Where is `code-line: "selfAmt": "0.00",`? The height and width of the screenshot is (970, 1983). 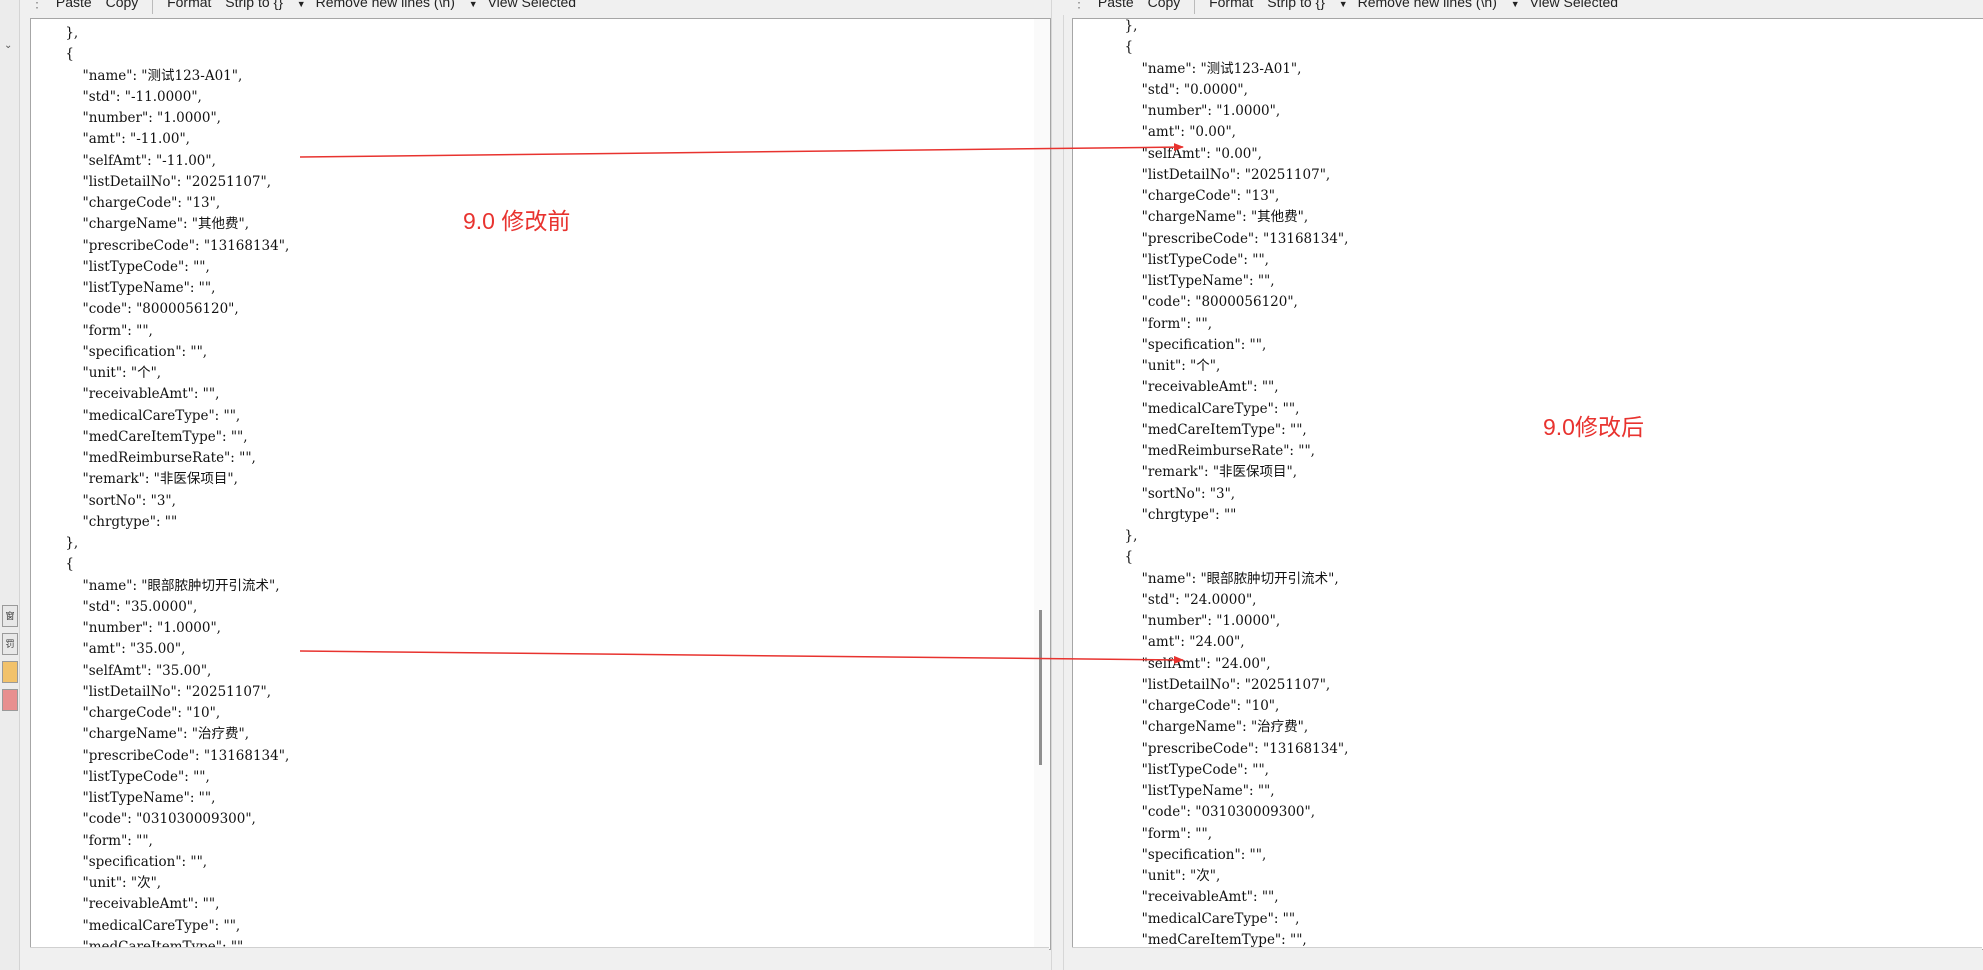
code-line: "selfAmt": "0.00", is located at coordinates (1167, 153).